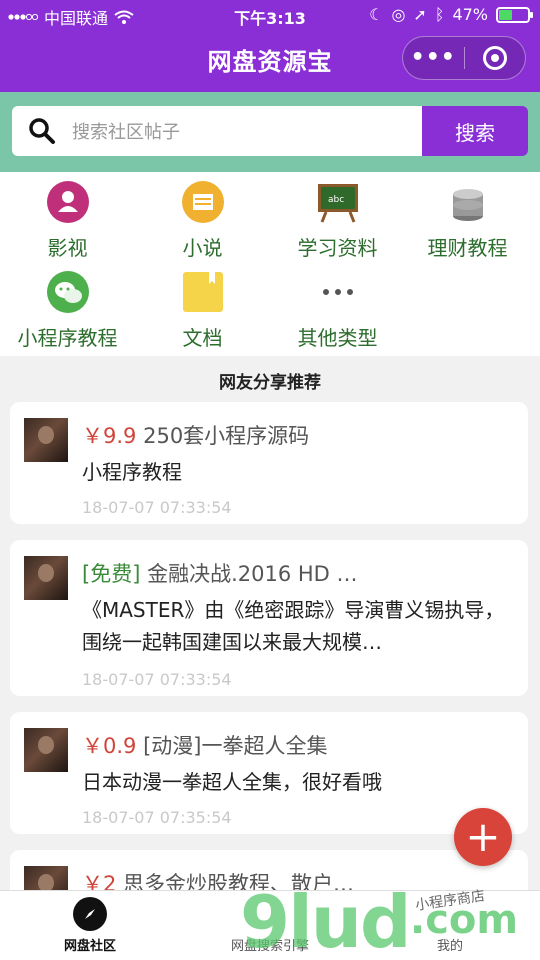 The image size is (540, 960). I want to click on more-menu-button: •••, so click(433, 58).